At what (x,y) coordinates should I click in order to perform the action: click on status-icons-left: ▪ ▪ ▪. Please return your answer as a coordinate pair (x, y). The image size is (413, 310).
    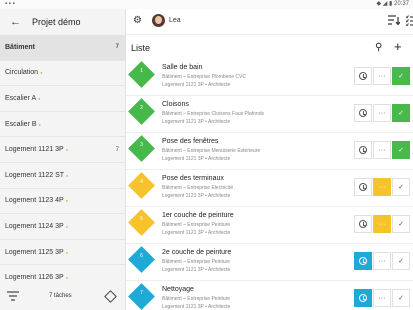
    Looking at the image, I should click on (10, 4).